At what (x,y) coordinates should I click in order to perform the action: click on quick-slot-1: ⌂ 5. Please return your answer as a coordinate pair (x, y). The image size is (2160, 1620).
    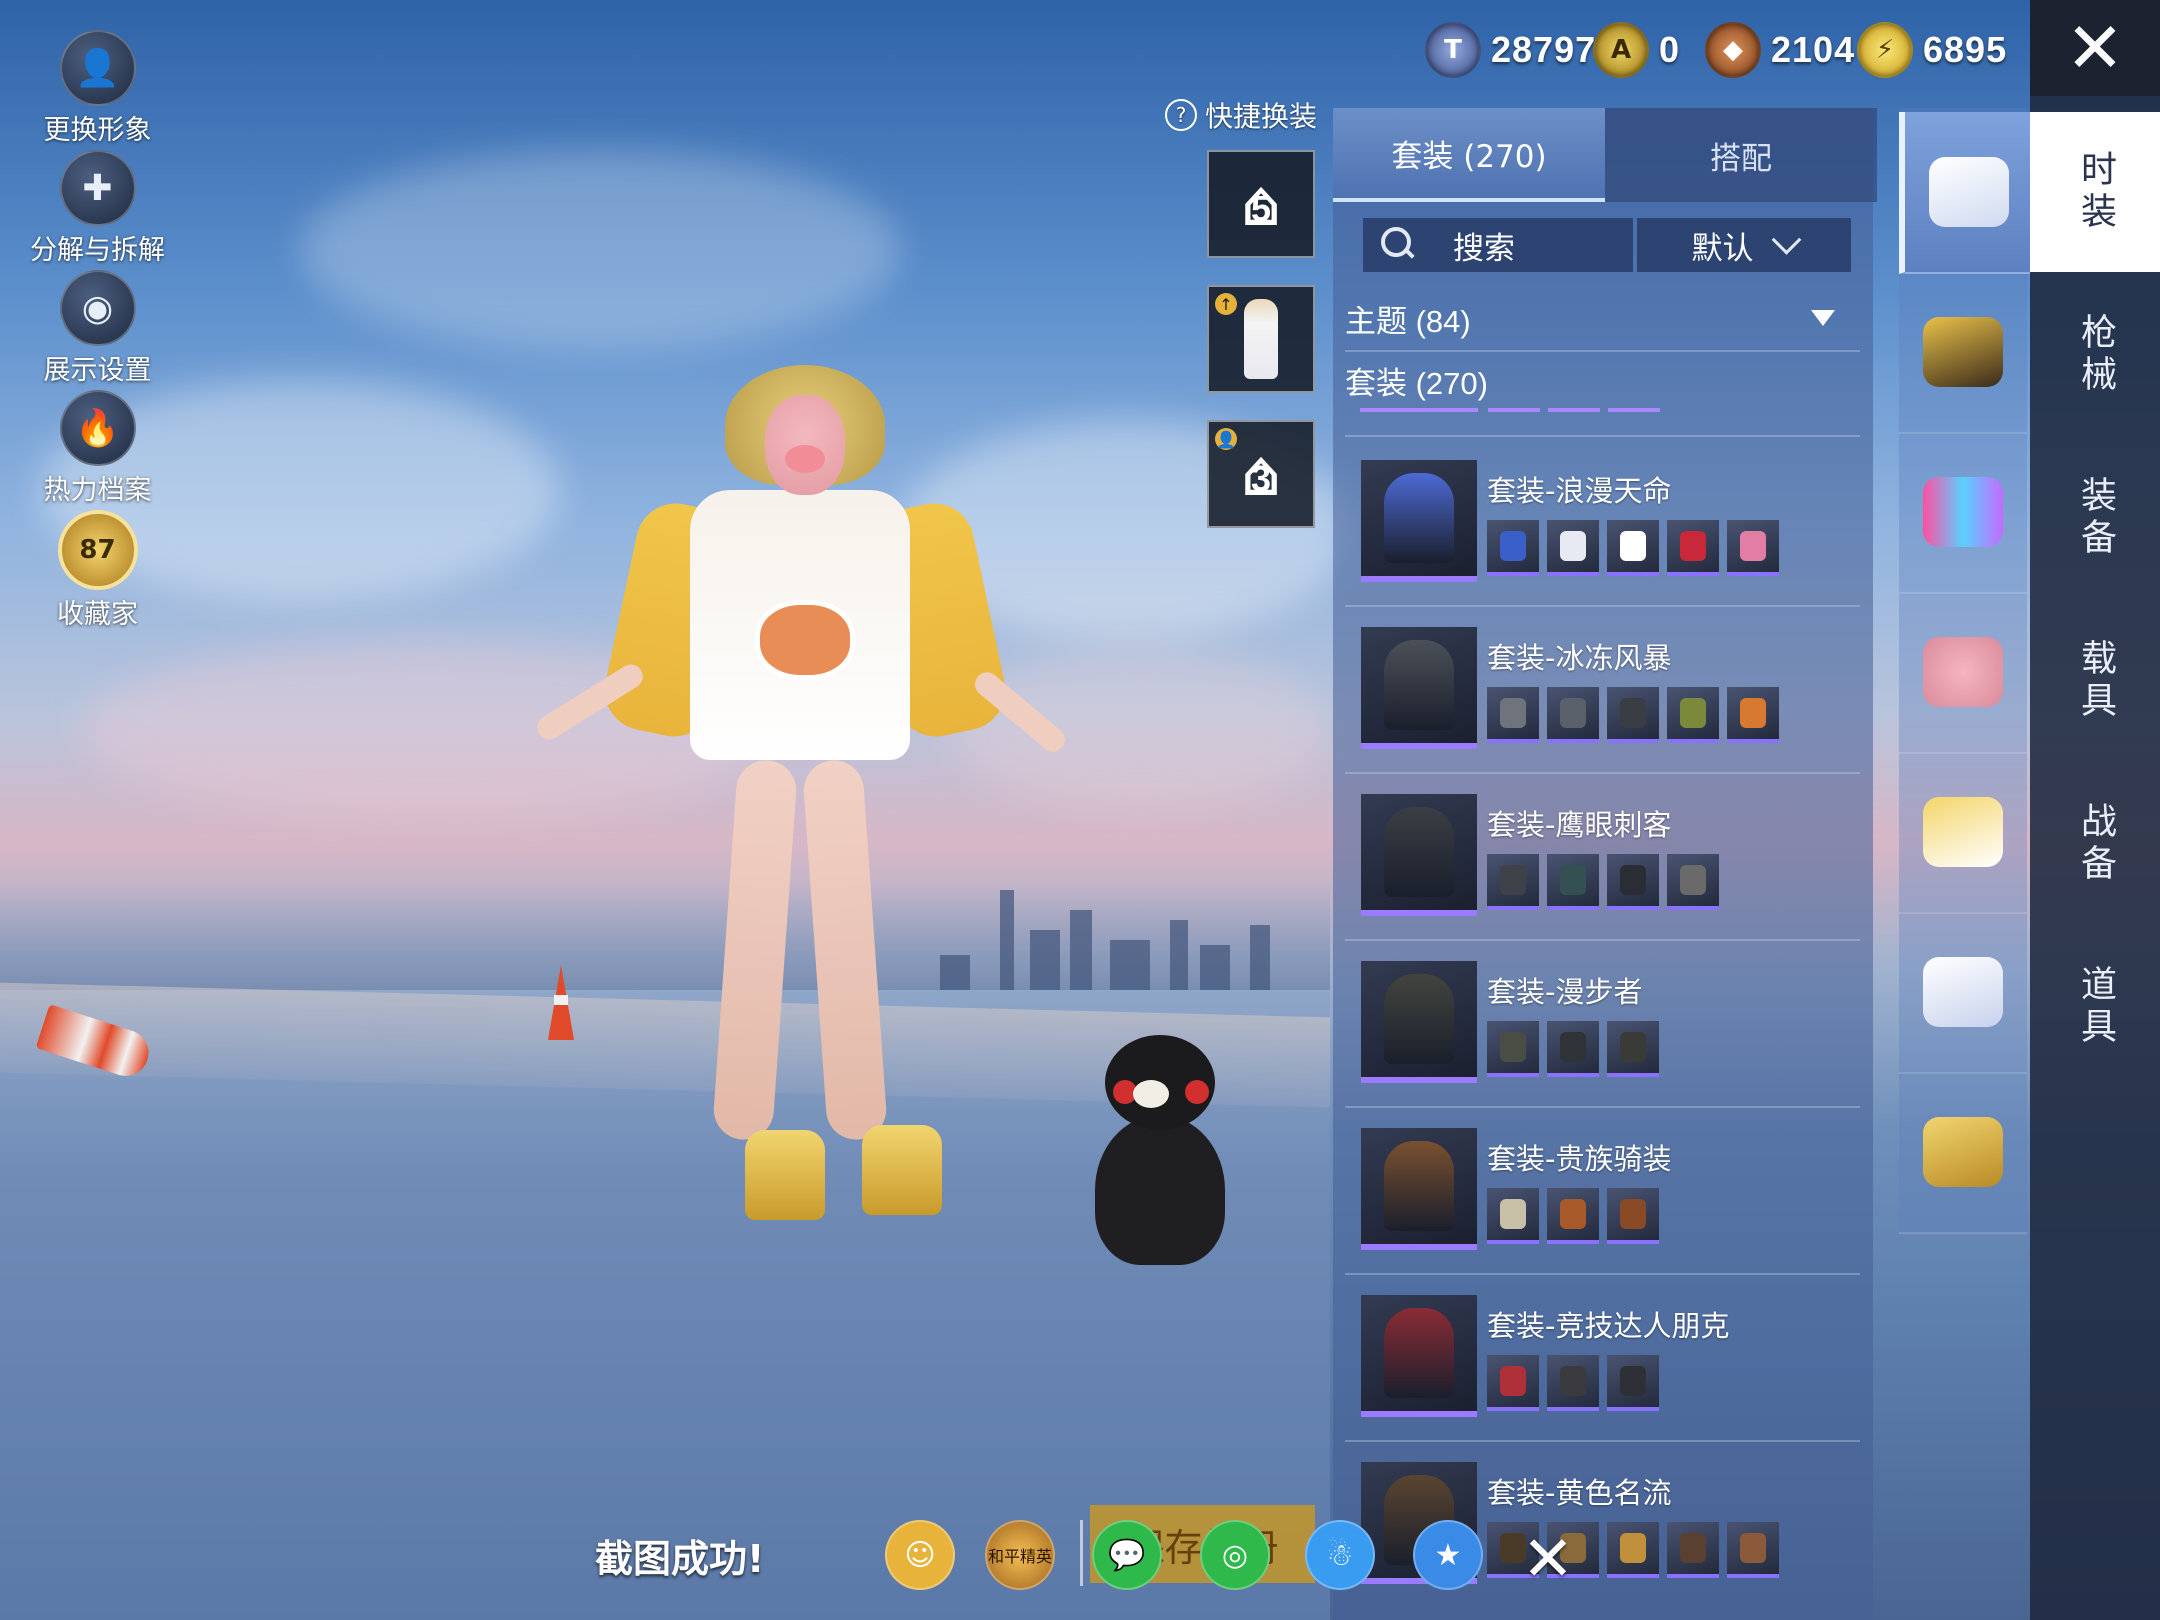
    Looking at the image, I should click on (1261, 204).